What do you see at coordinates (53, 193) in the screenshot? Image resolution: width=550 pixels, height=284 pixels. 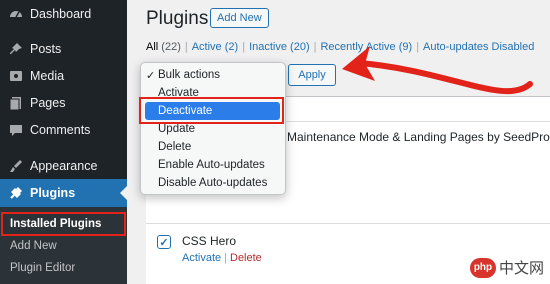 I see `sidebar-item-label: Plugins` at bounding box center [53, 193].